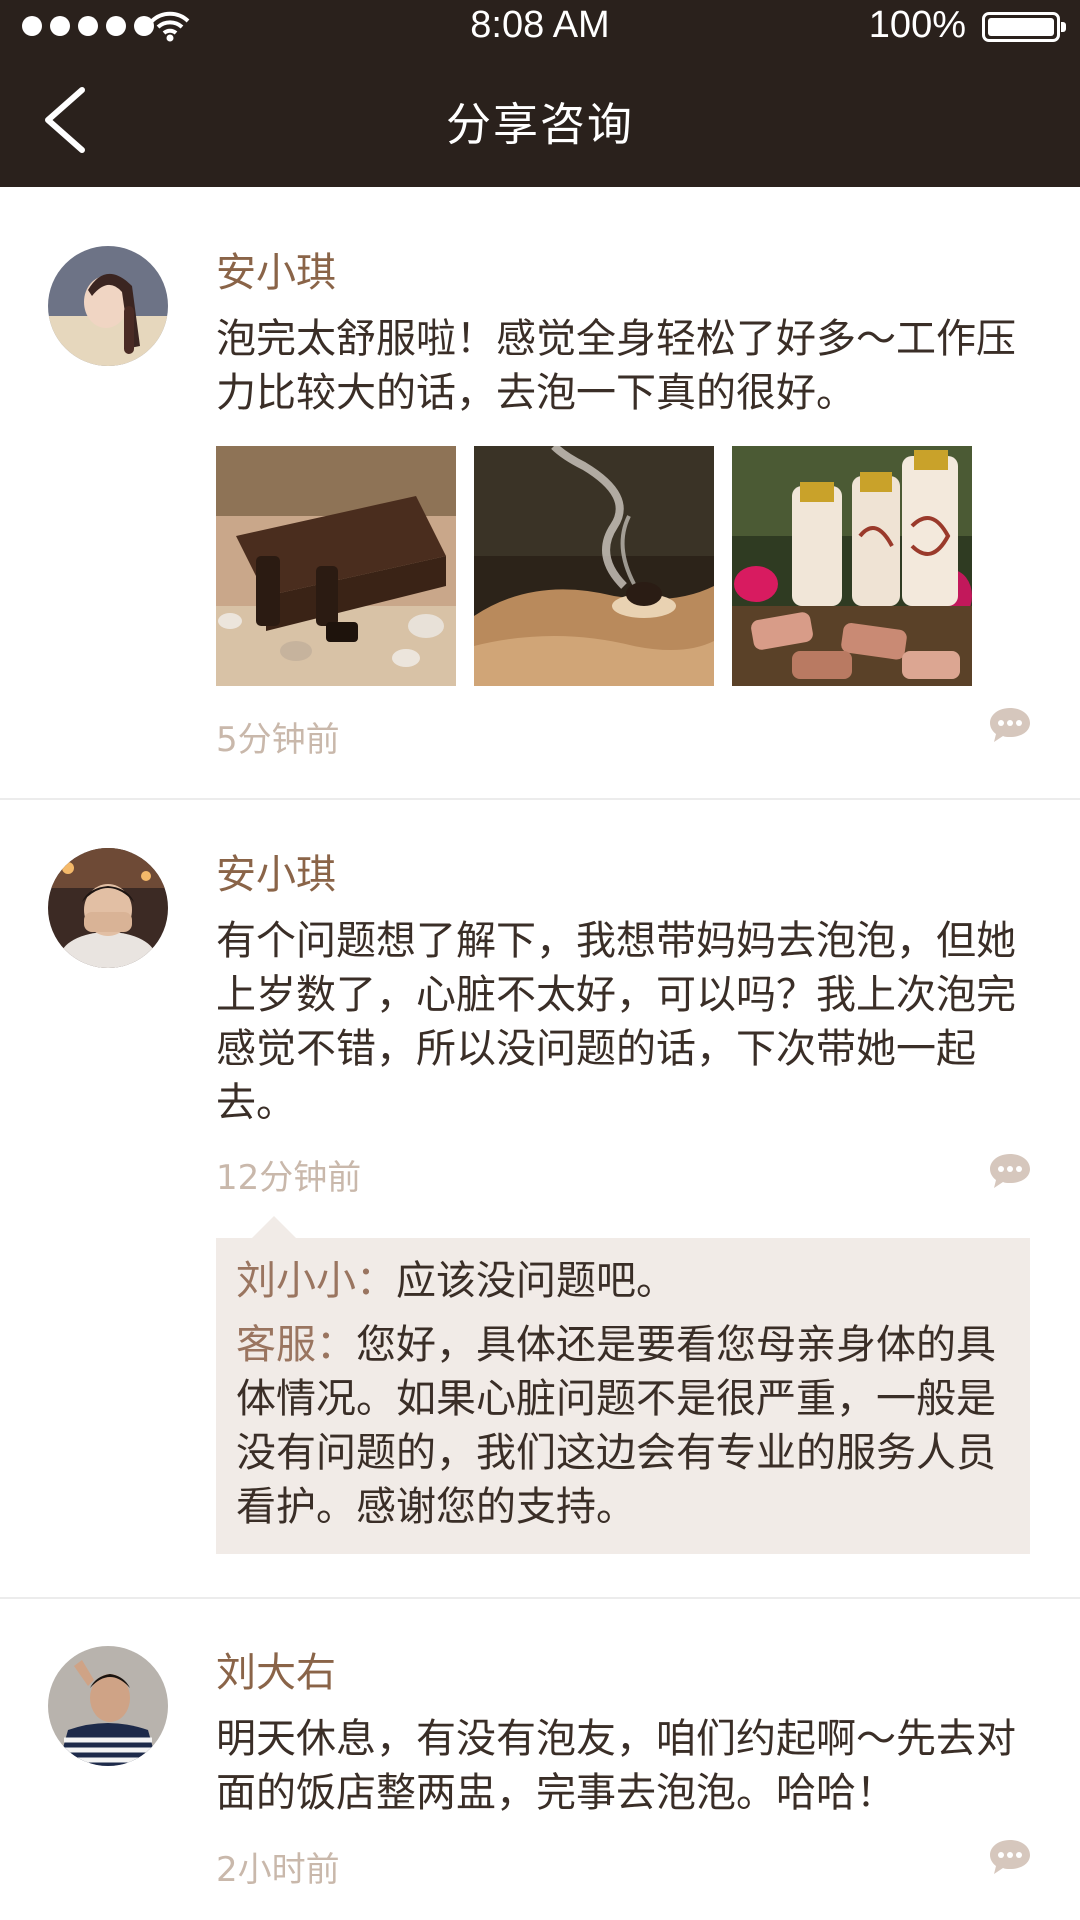 The image size is (1080, 1920). What do you see at coordinates (539, 124) in the screenshot?
I see `page-title: 分享咨询` at bounding box center [539, 124].